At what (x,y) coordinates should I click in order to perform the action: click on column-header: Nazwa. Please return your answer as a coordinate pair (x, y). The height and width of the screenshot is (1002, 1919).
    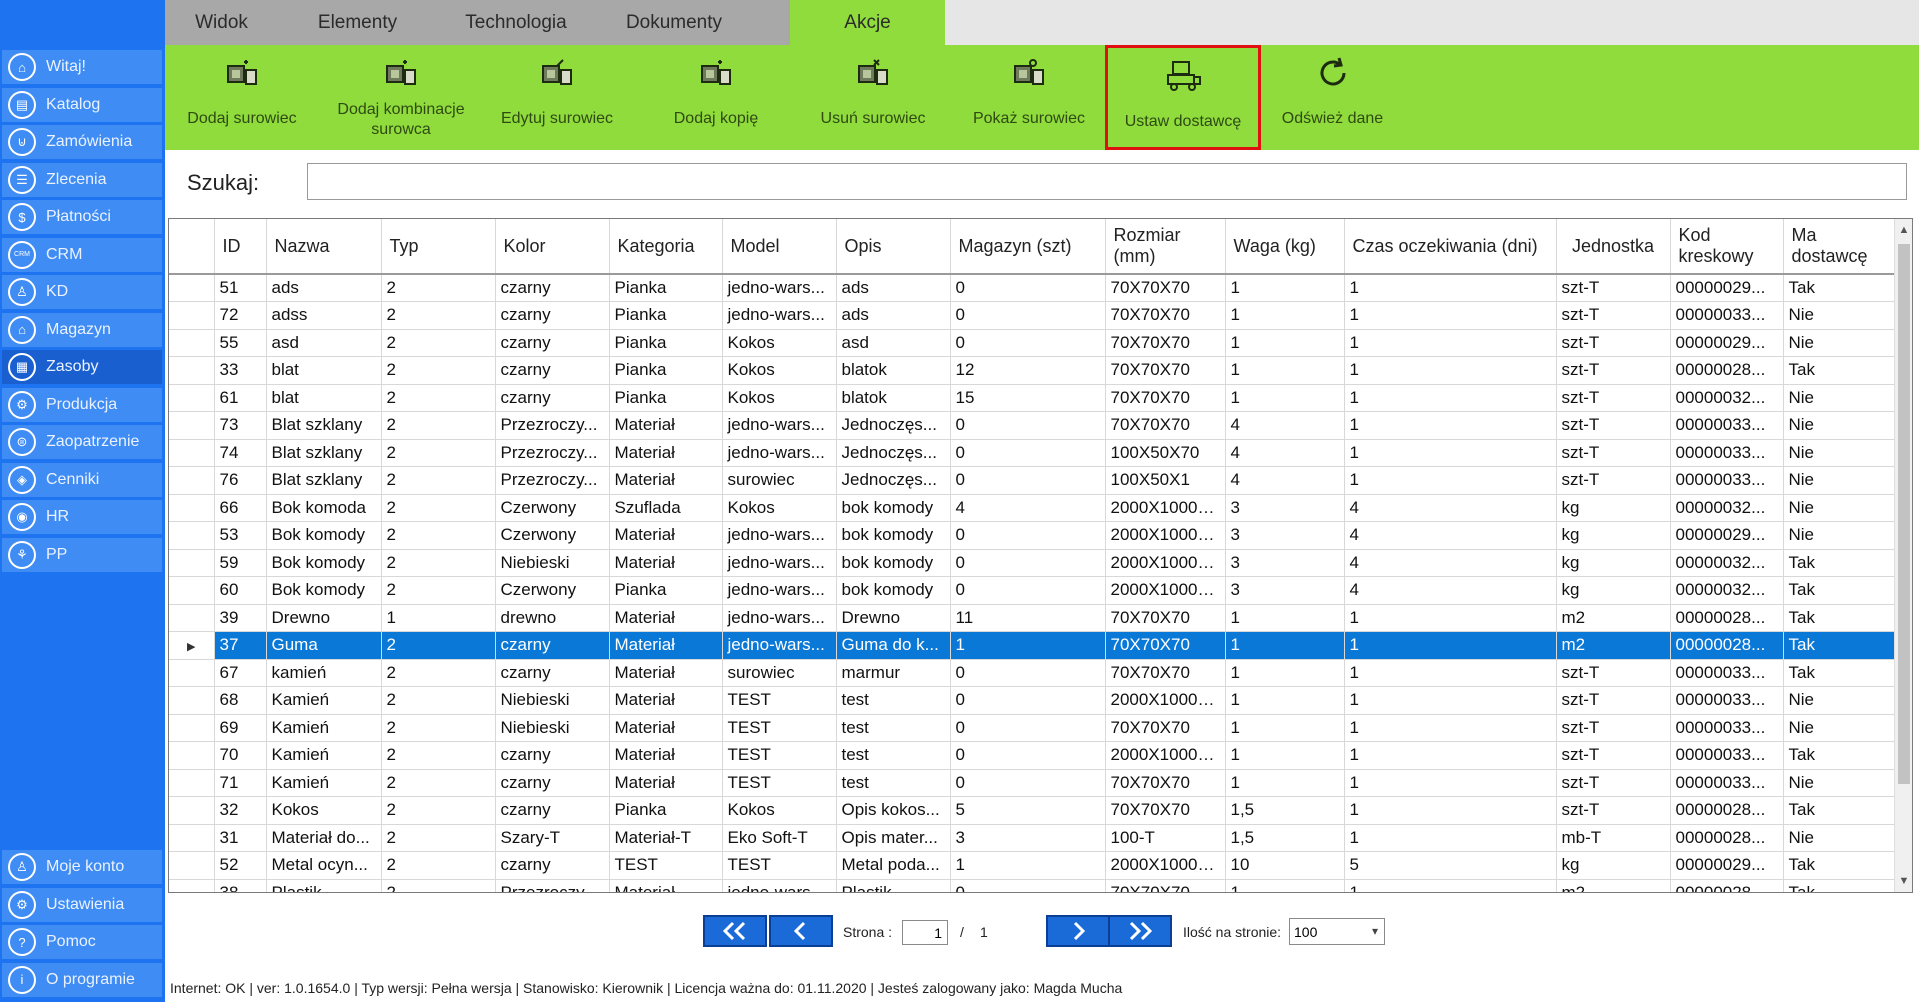
    Looking at the image, I should click on (324, 247).